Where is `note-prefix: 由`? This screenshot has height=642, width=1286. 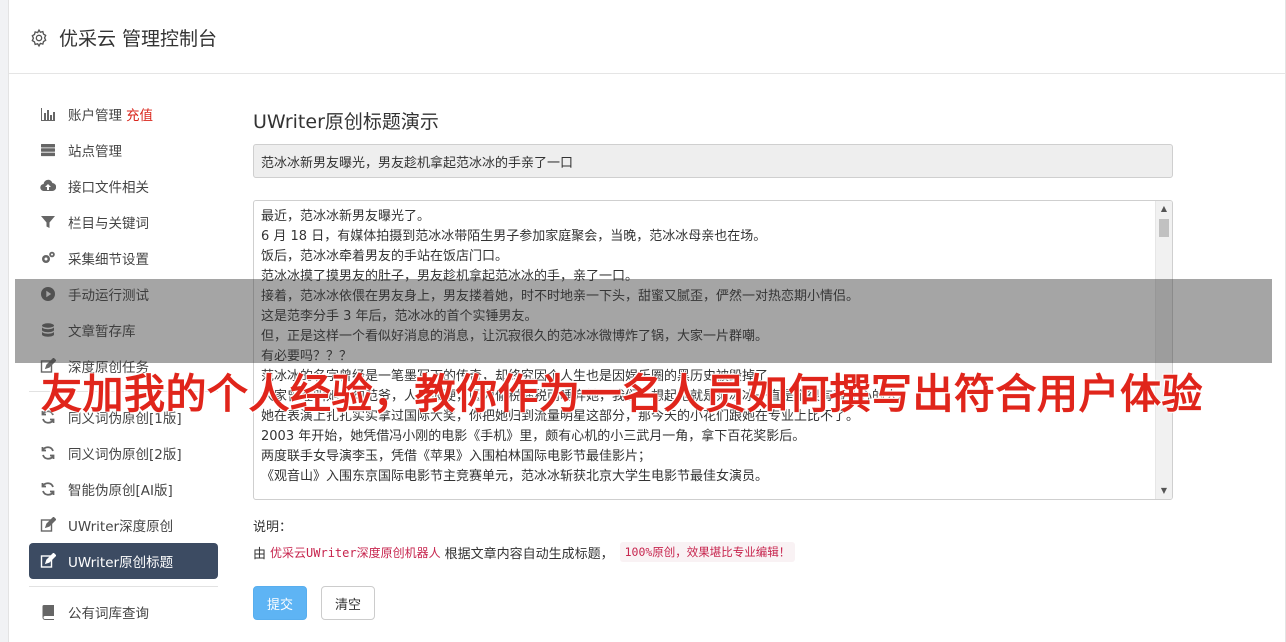 note-prefix: 由 is located at coordinates (260, 554).